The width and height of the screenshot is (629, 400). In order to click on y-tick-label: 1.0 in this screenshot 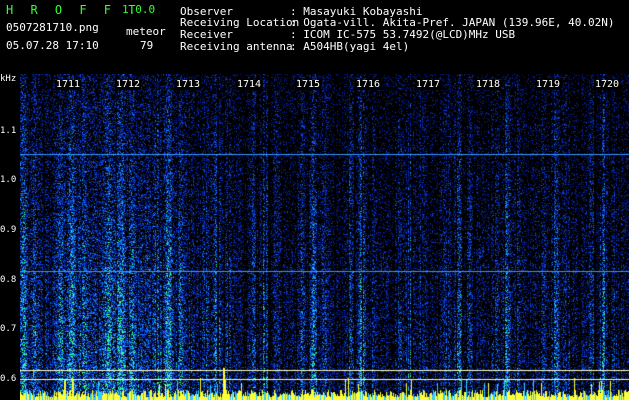, I will do `click(8, 180)`.